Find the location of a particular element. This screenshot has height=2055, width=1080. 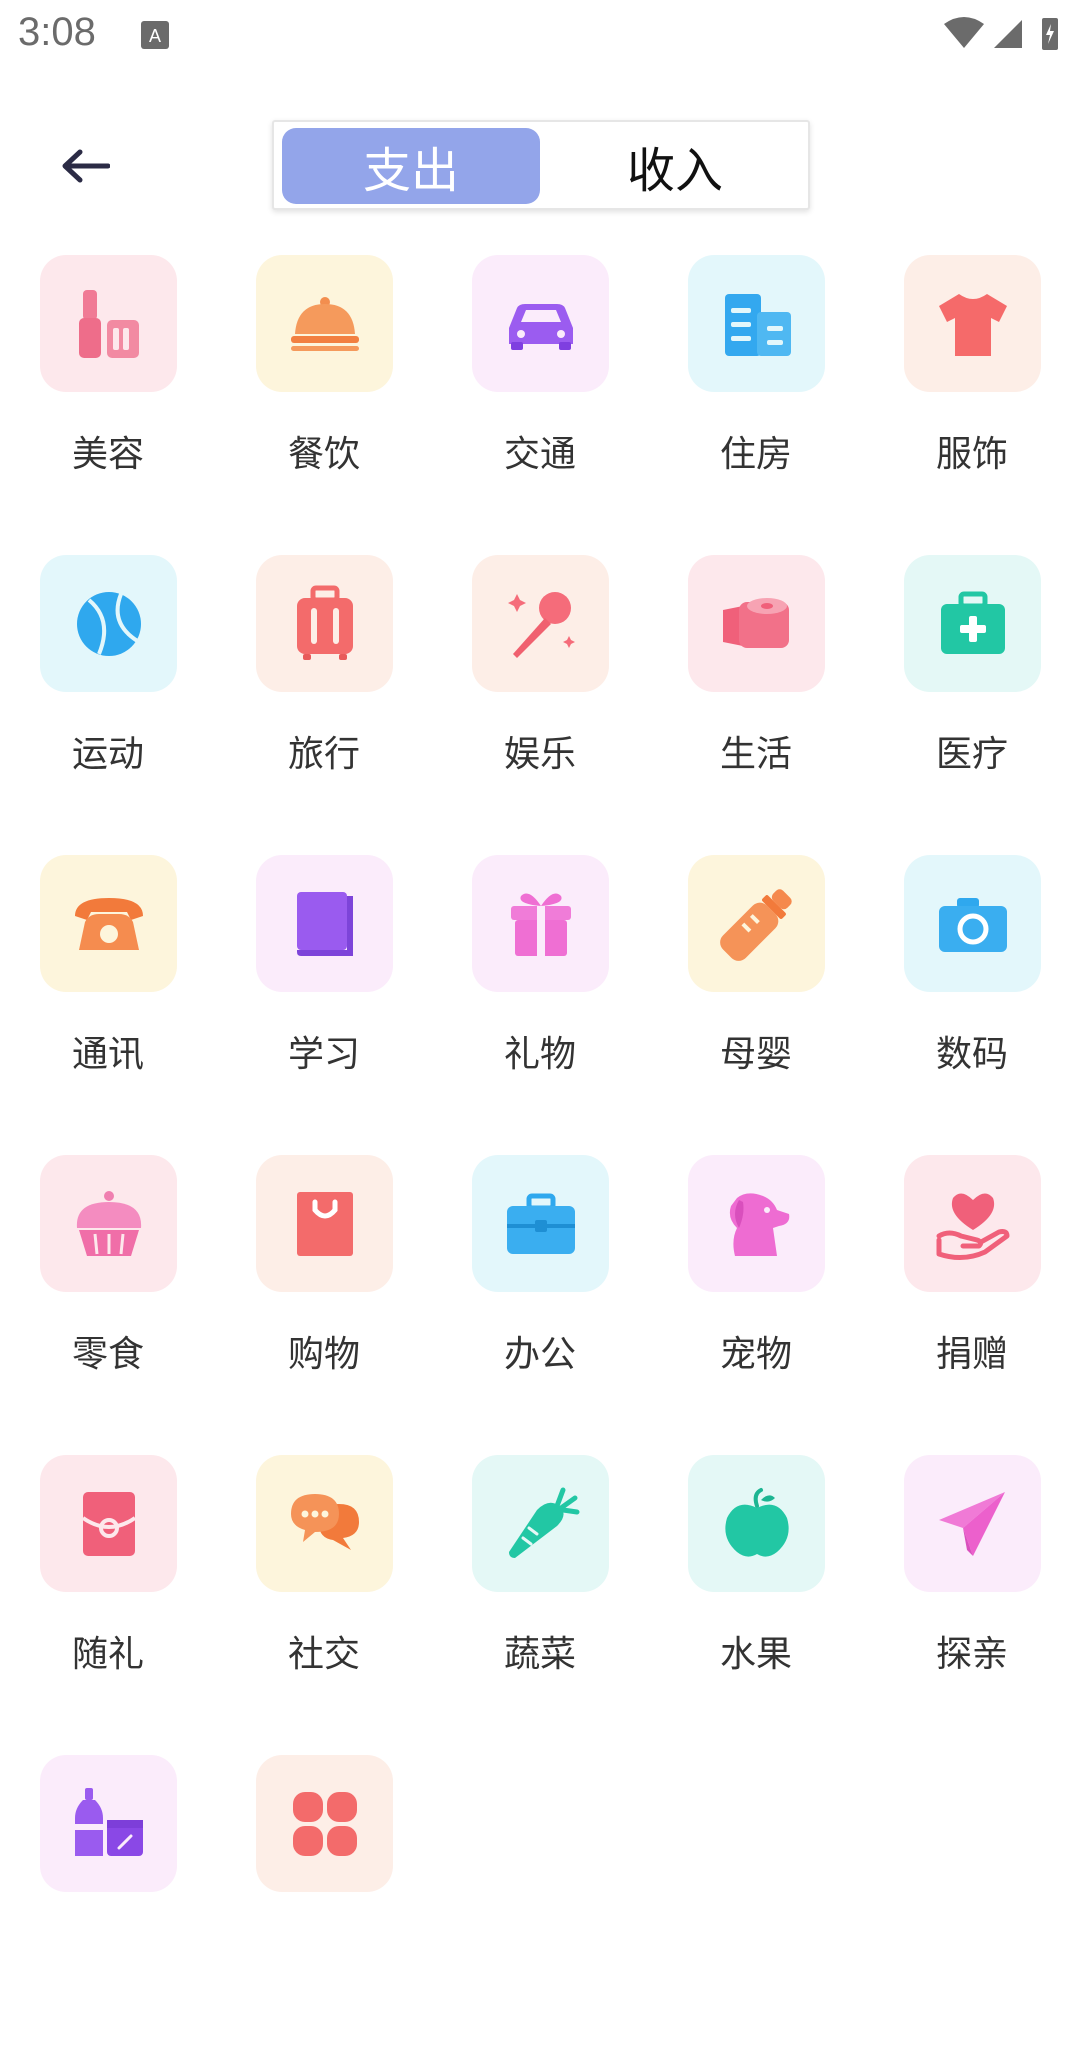

category-visiting-family: 探亲 is located at coordinates (972, 1605).